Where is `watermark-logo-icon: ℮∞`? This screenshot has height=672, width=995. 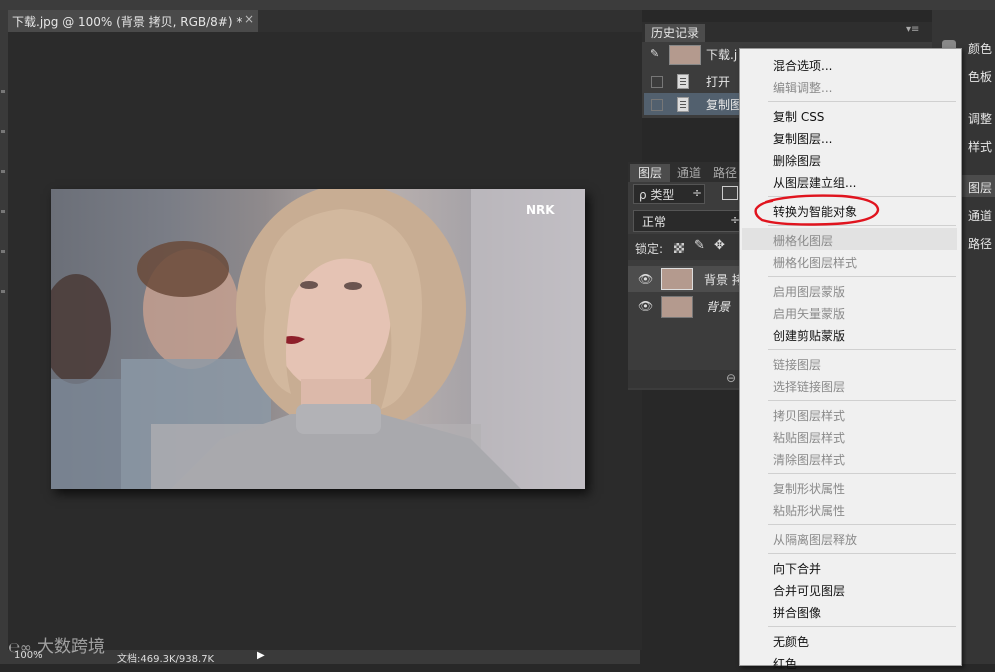
watermark-logo-icon: ℮∞ is located at coordinates (20, 648).